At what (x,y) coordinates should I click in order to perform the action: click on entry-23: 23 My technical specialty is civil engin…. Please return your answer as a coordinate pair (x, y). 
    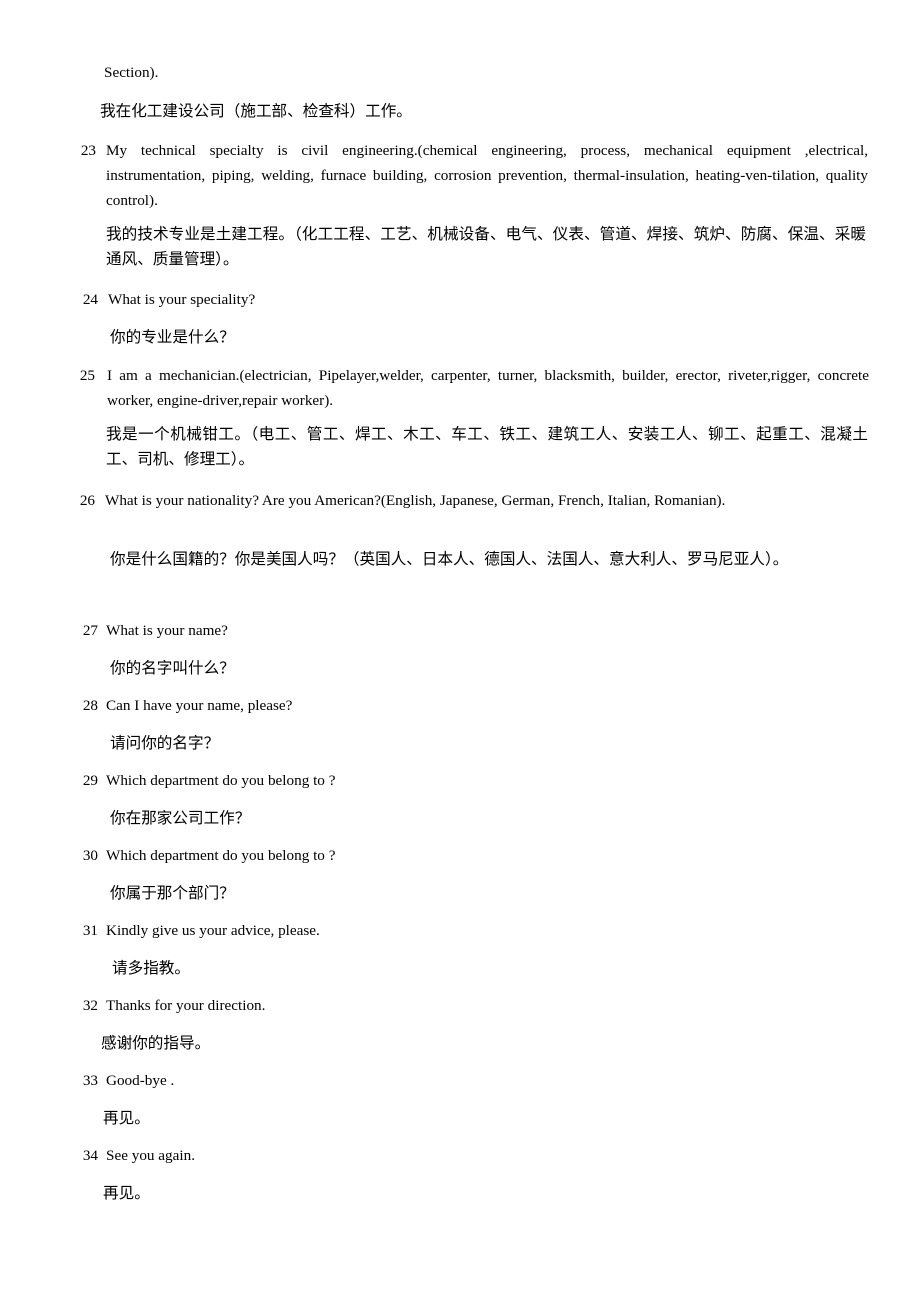
    Looking at the image, I should click on (465, 175).